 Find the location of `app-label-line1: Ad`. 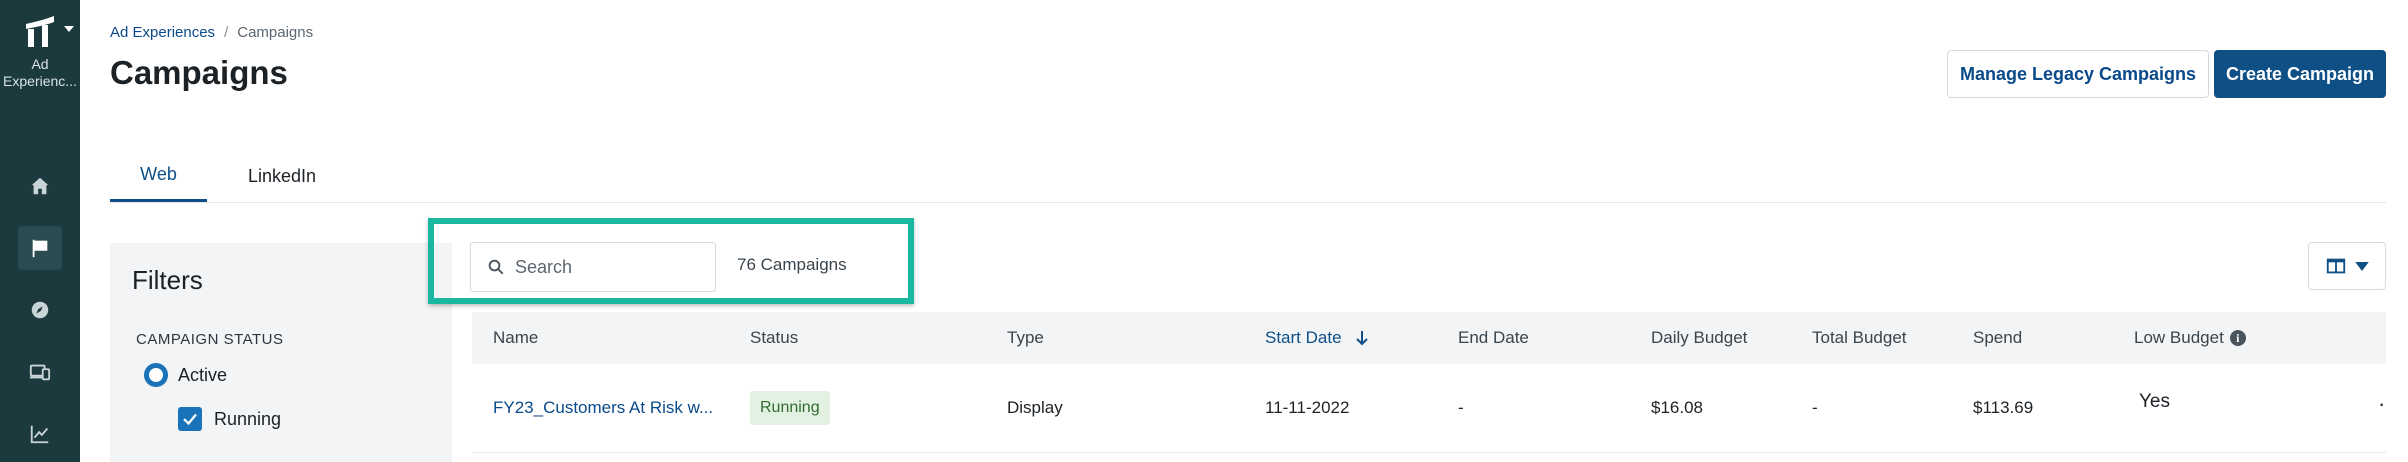

app-label-line1: Ad is located at coordinates (40, 64).